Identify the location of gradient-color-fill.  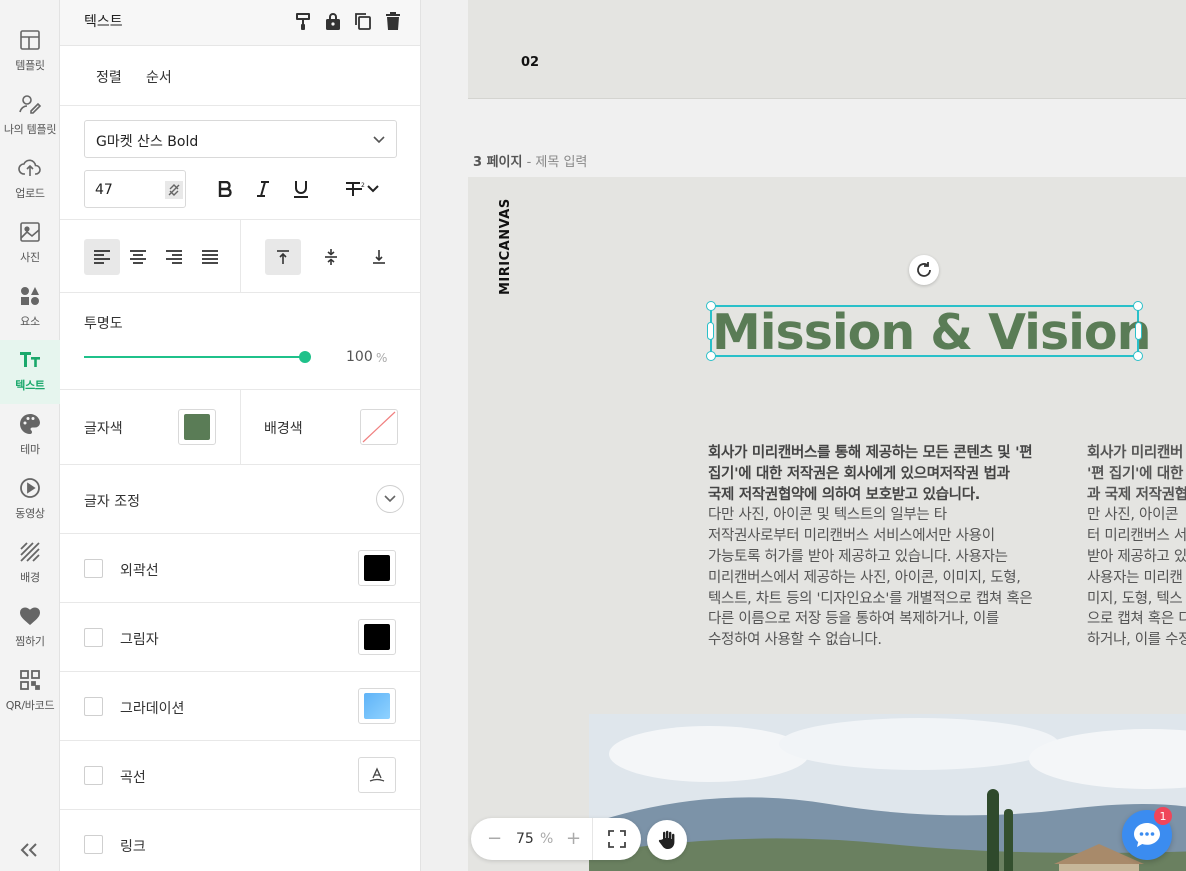
(377, 706).